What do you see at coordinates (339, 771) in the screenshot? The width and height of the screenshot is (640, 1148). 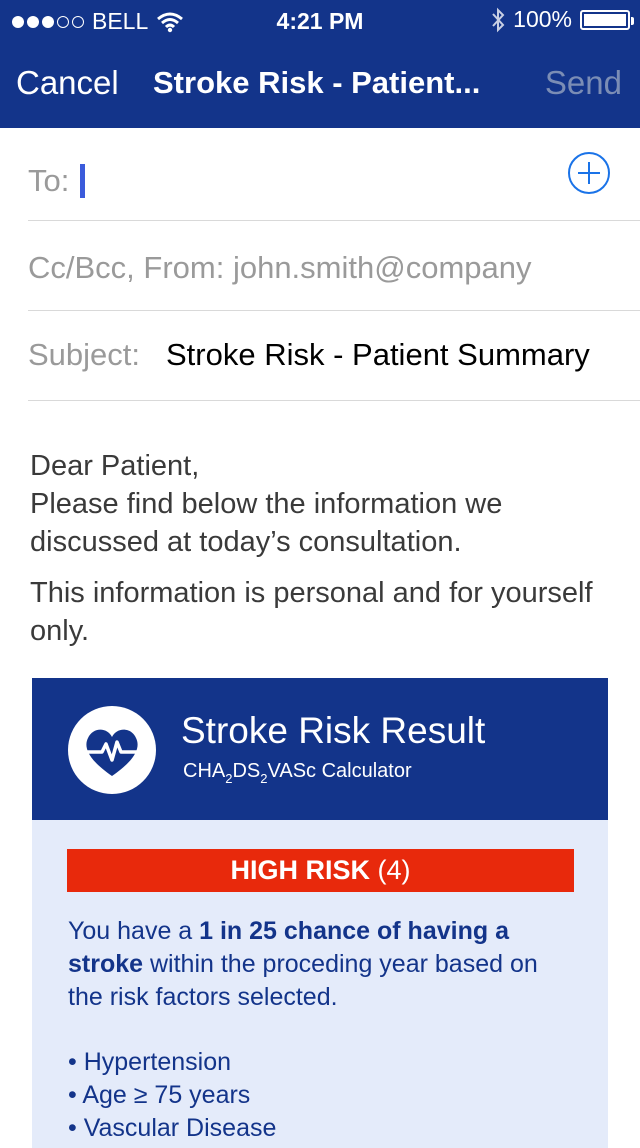 I see `subtitle-part: VASc Calculator` at bounding box center [339, 771].